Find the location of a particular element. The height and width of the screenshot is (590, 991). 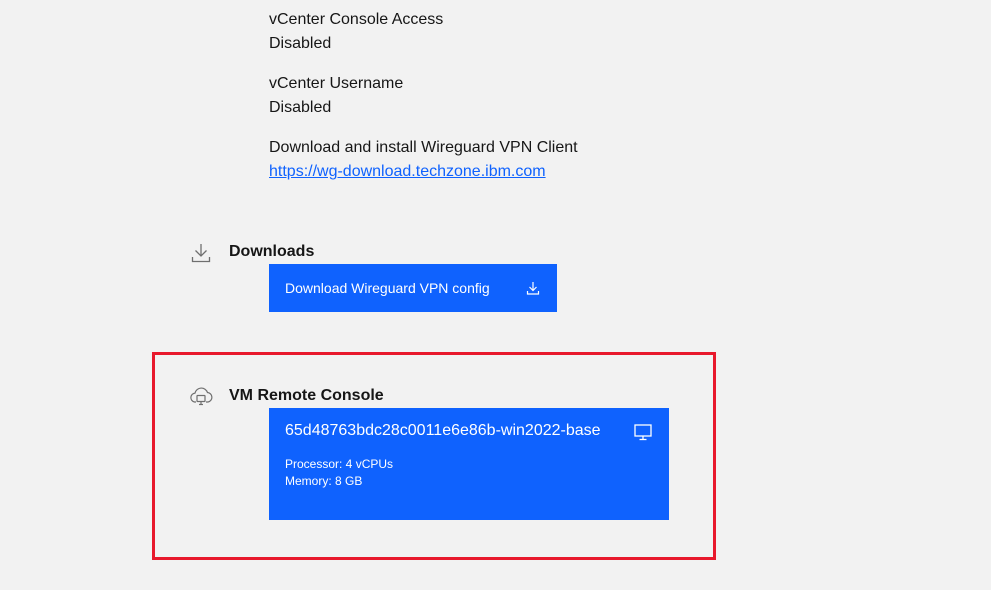

field-label: vCenter Console Access is located at coordinates (356, 19).